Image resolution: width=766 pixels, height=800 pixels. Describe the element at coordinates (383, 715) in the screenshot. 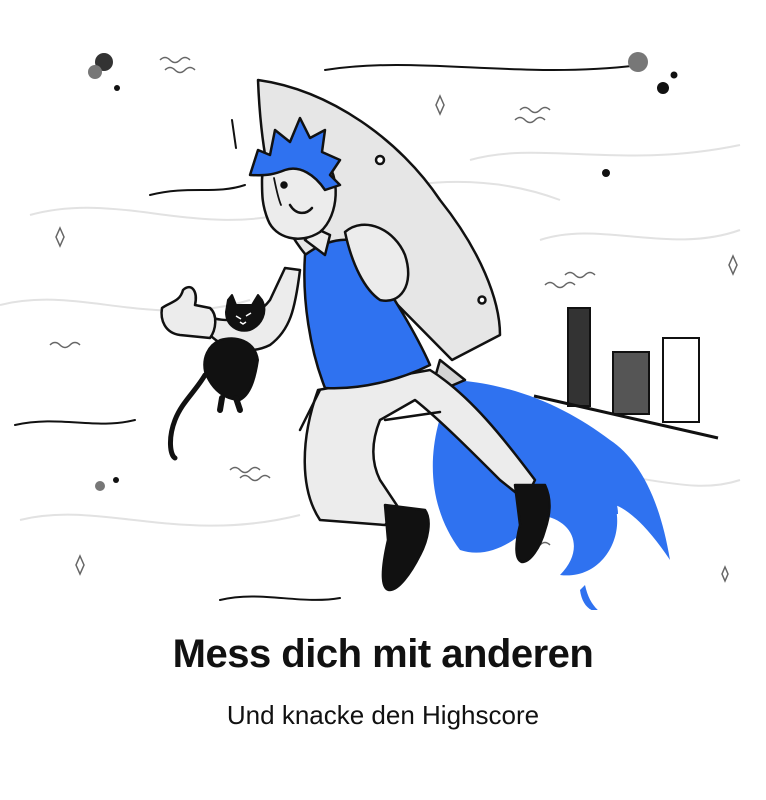

I see `page-subtitle: Und knacke den Highscore` at that location.